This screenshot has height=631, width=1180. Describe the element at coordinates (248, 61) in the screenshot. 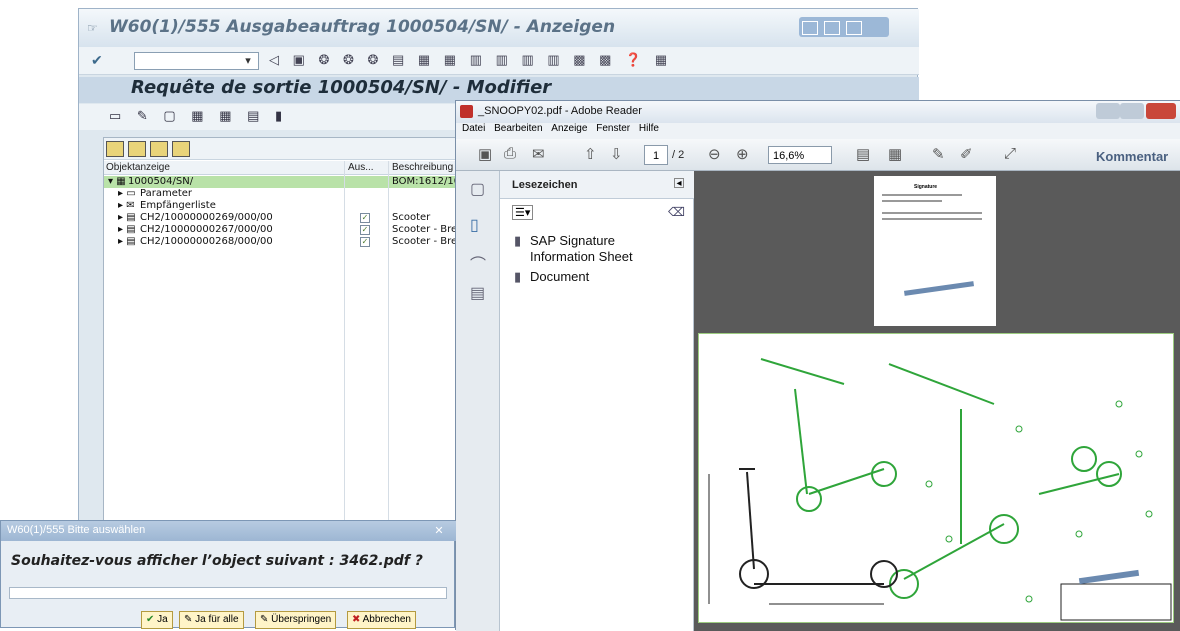

I see `chevron-down-icon: ▾` at that location.